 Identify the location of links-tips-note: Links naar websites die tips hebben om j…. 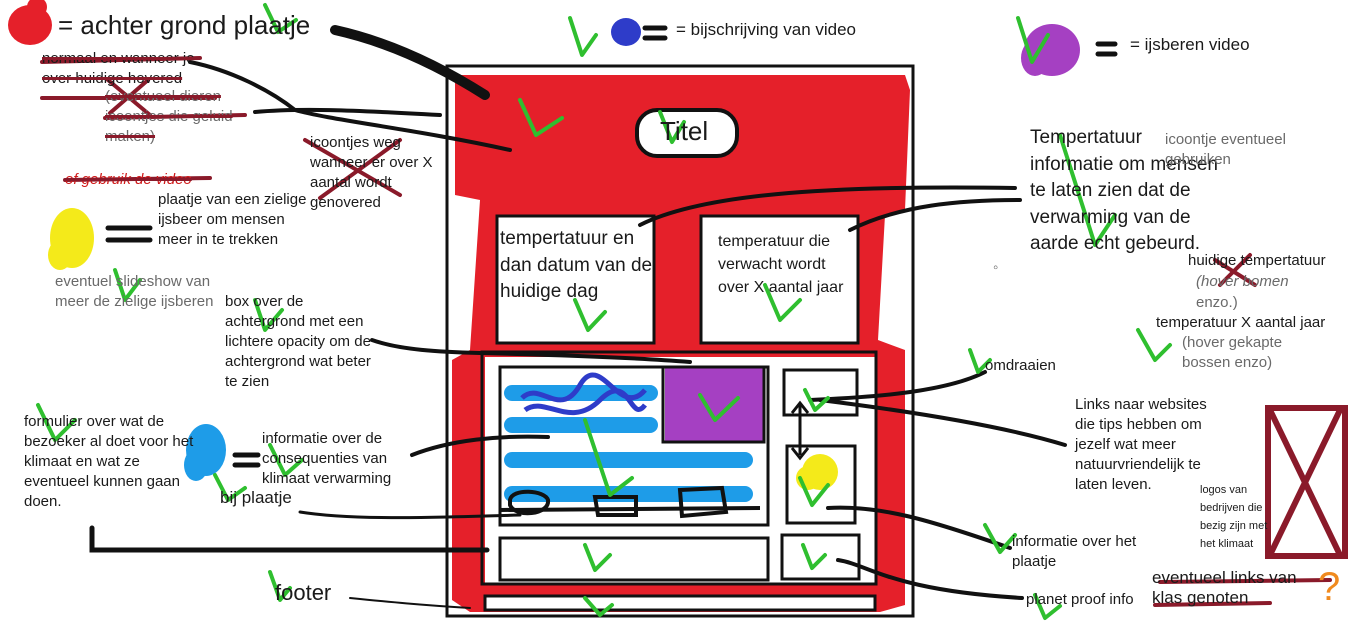
(1141, 444).